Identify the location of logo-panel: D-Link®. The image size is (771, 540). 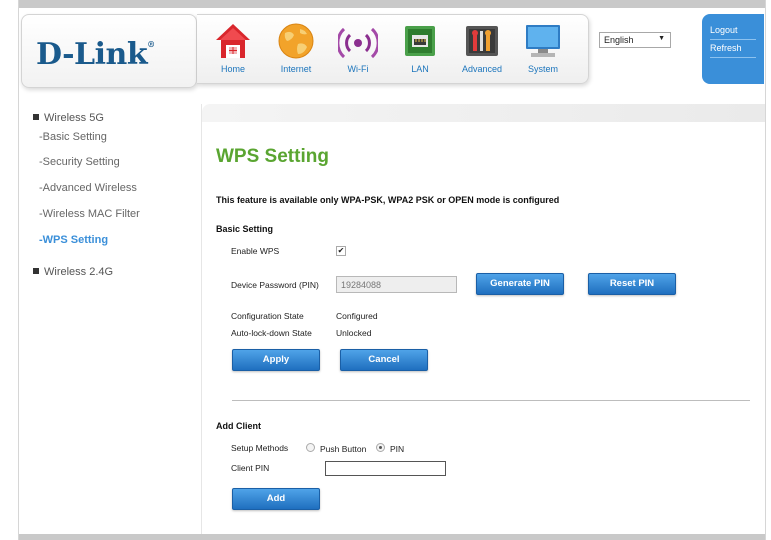
(109, 51).